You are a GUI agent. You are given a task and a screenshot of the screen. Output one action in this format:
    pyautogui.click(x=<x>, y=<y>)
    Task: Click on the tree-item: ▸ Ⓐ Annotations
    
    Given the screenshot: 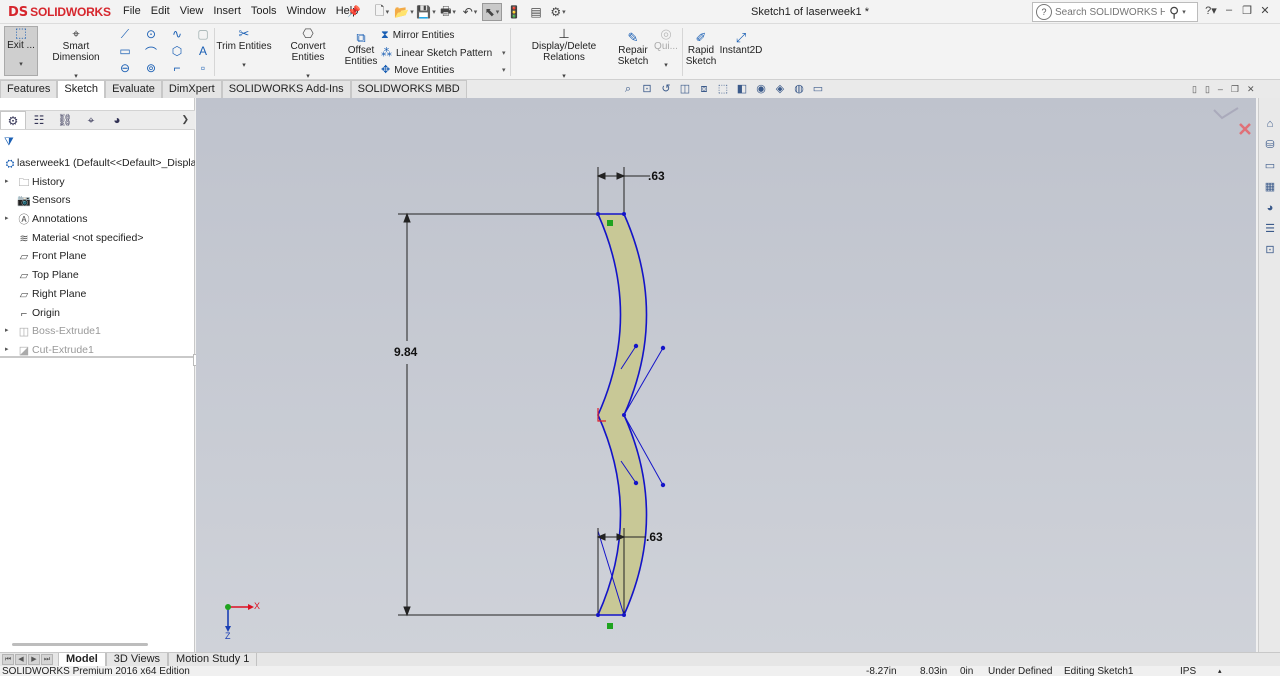 What is the action you would take?
    pyautogui.click(x=97, y=219)
    